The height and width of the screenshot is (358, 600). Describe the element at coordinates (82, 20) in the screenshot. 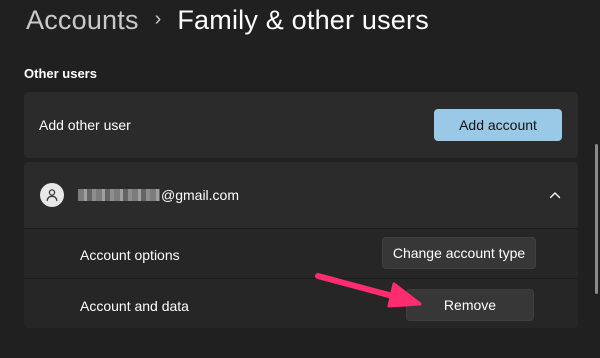

I see `breadcrumb-accounts: Accounts` at that location.